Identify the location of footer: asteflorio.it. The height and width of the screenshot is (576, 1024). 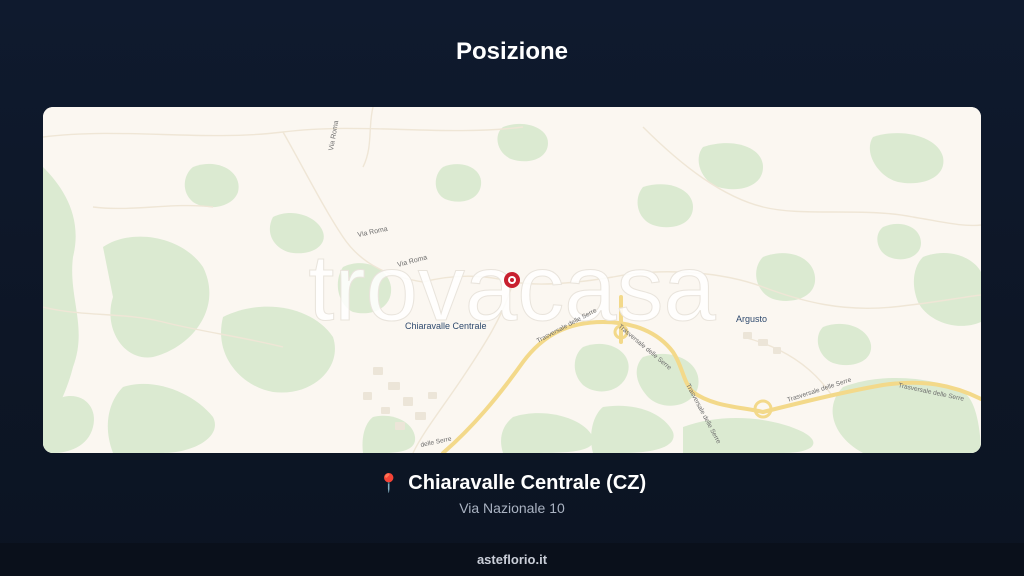
(512, 559).